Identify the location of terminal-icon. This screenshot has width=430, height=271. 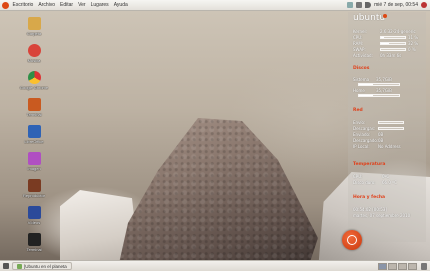
(34, 104).